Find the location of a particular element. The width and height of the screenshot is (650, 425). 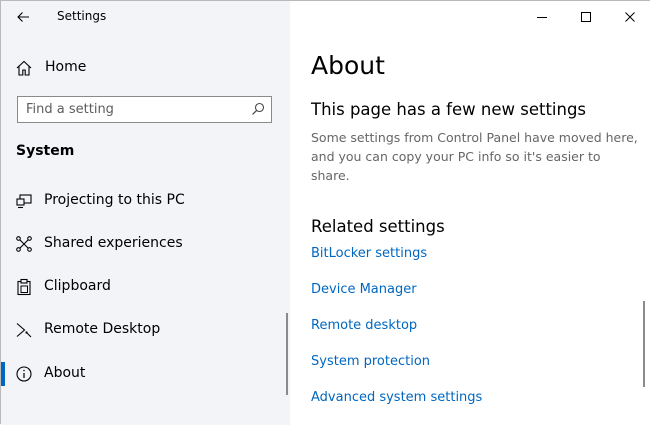

maximize-icon is located at coordinates (586, 17).